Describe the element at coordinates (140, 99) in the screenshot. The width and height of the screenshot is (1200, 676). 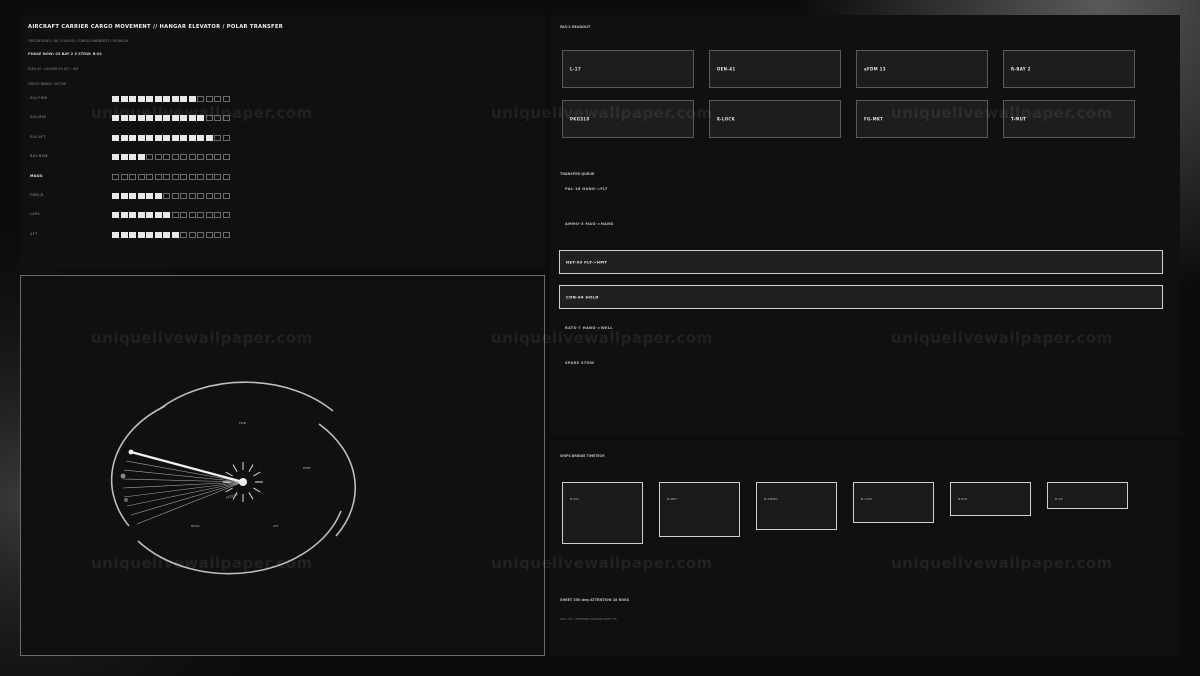
I see `bank-row: ELV-FWD` at that location.